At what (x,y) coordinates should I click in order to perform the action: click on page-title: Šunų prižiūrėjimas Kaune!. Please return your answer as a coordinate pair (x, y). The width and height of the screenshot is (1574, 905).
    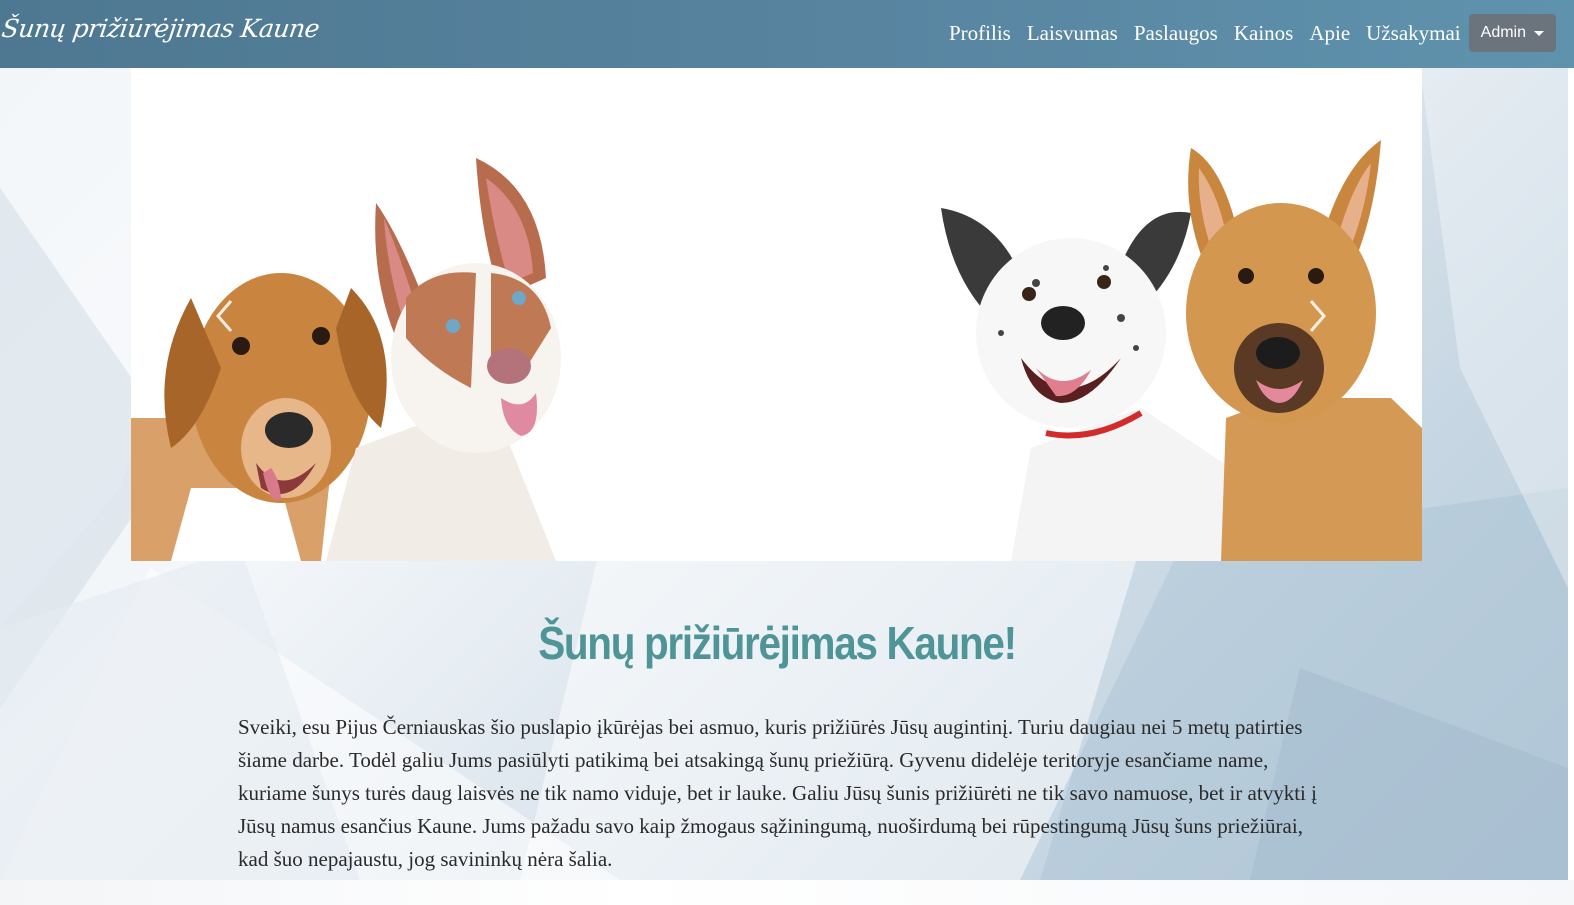
    Looking at the image, I should click on (777, 643).